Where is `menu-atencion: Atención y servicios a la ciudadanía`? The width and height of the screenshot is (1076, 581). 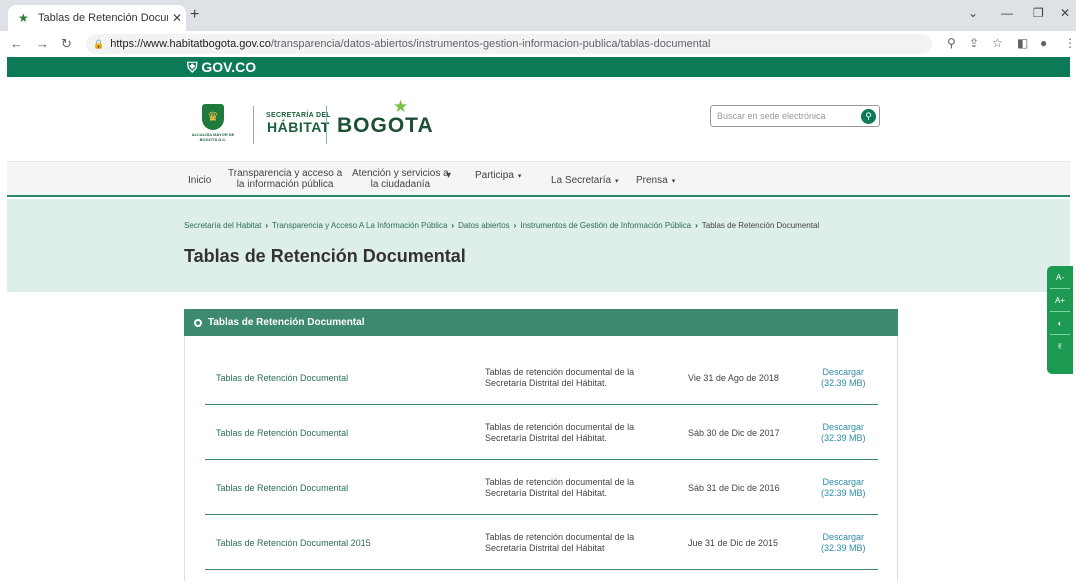
menu-atencion: Atención y servicios a la ciudadanía is located at coordinates (400, 179).